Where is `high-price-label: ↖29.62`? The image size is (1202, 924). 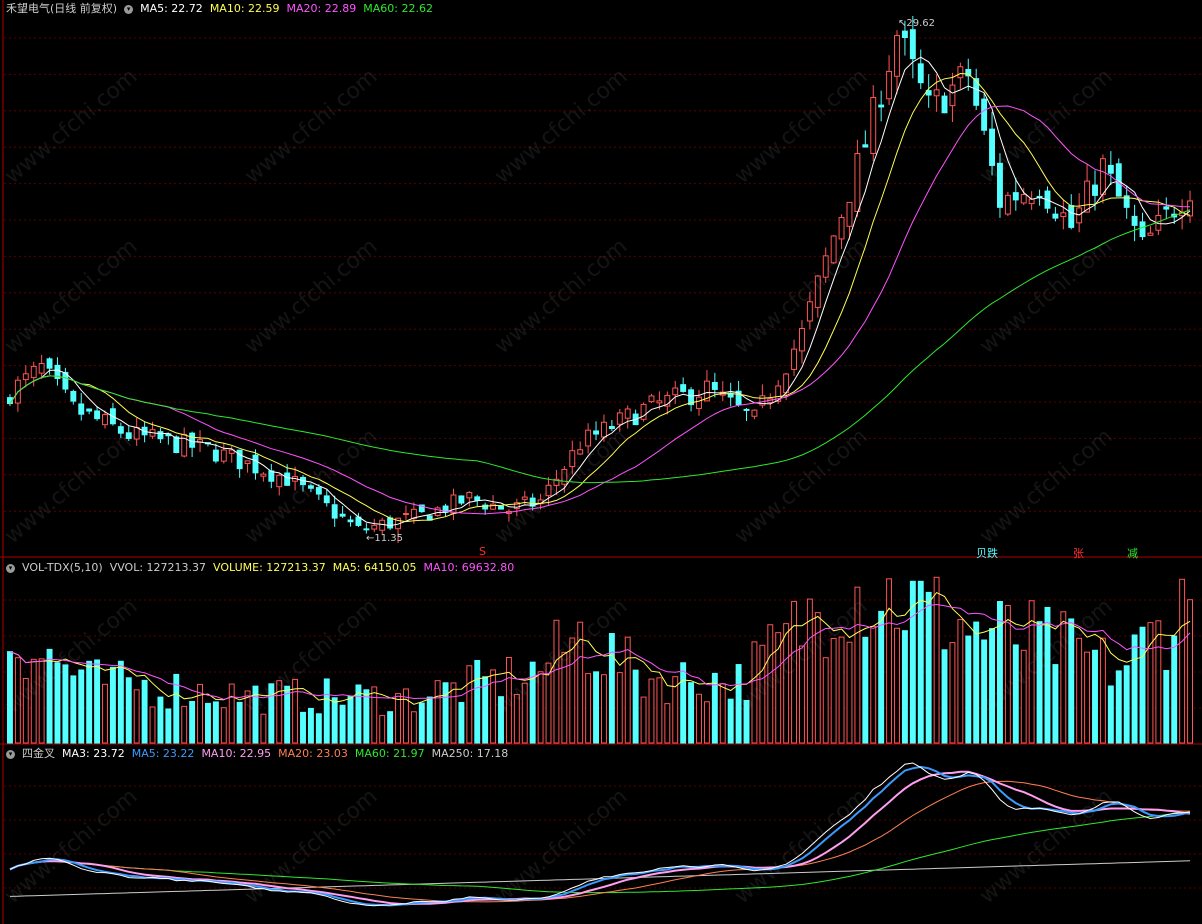 high-price-label: ↖29.62 is located at coordinates (917, 23).